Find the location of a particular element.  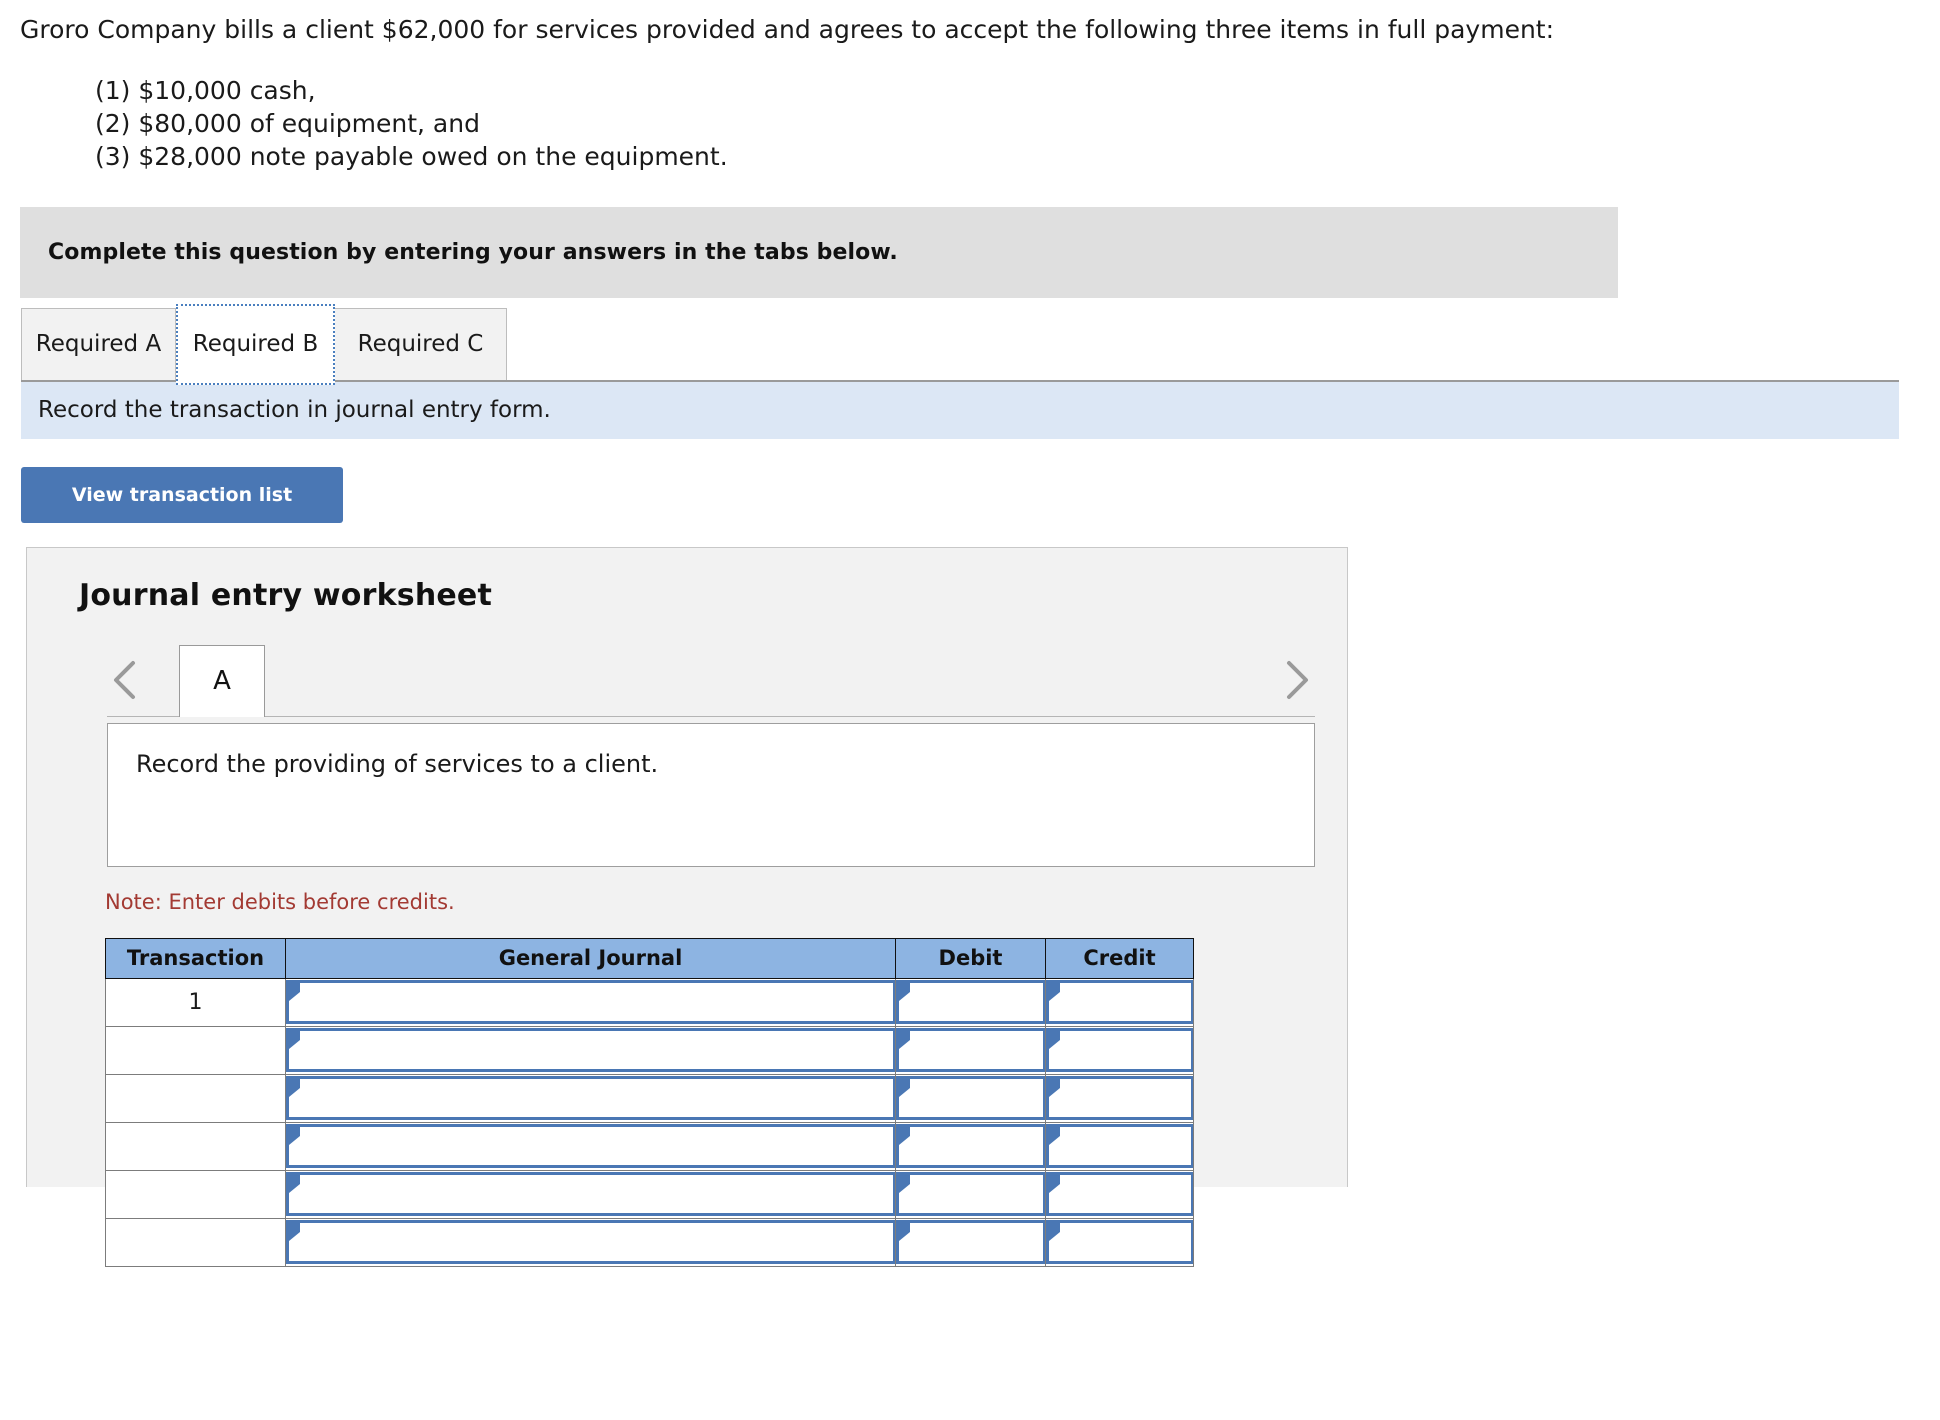

tab-required-a: Required A is located at coordinates (98, 344).